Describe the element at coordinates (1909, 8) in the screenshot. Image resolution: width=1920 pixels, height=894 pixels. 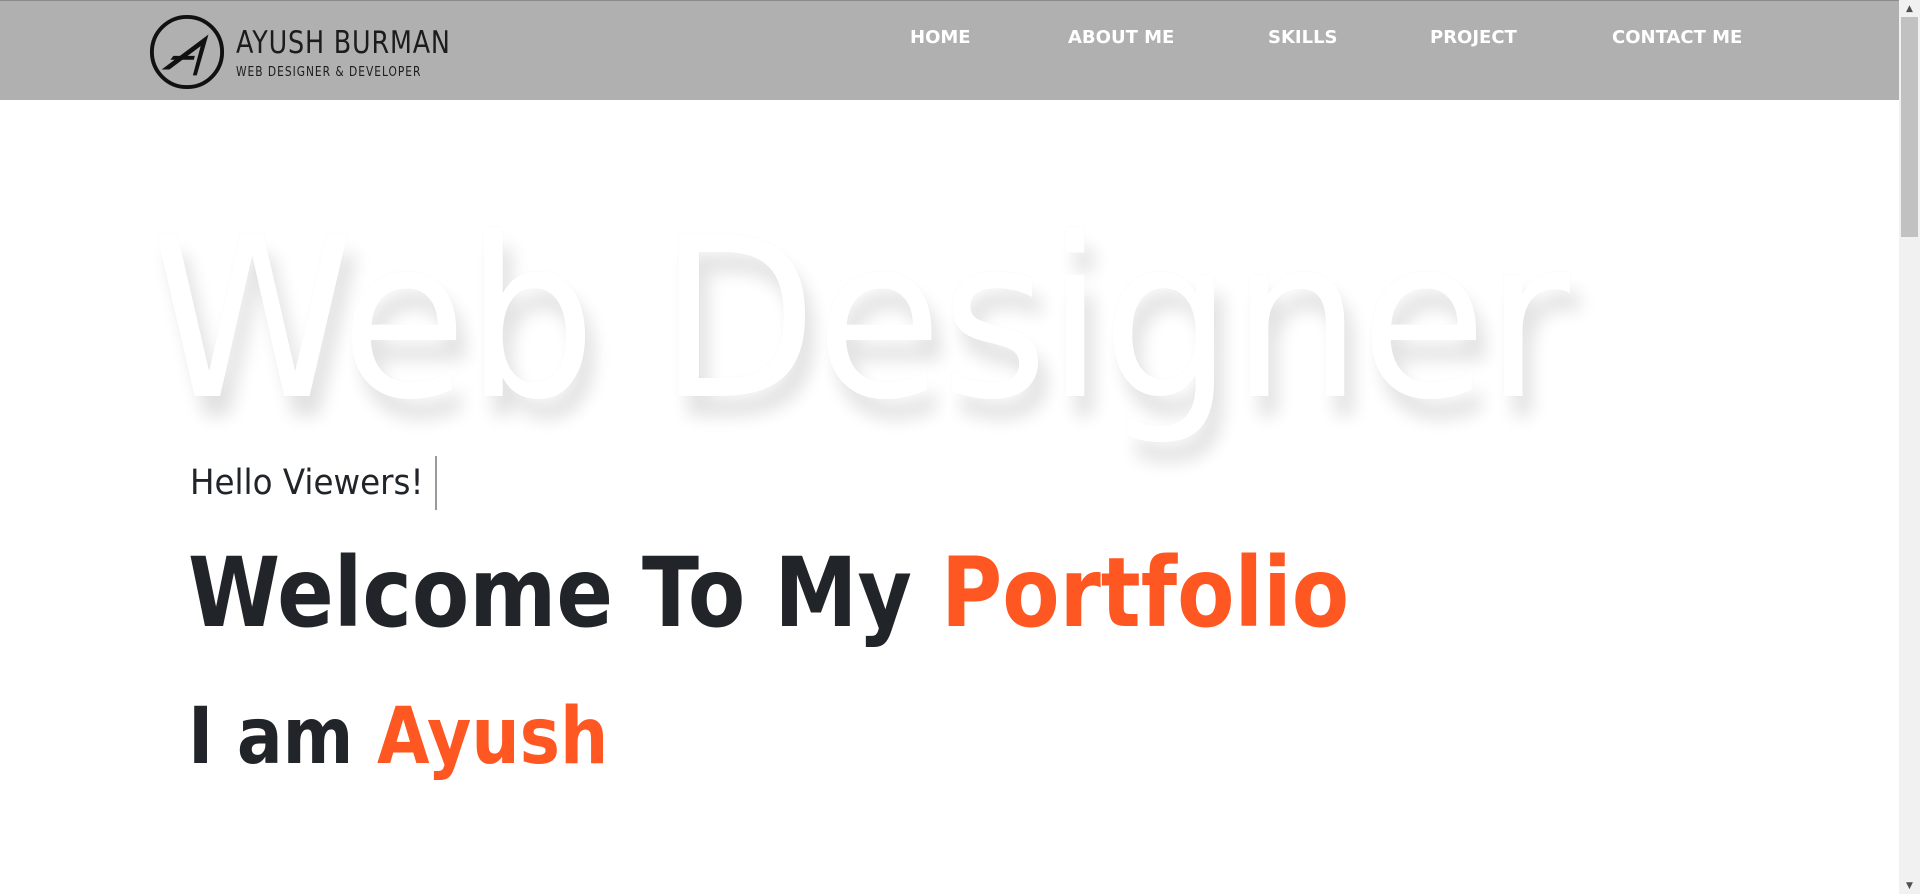
I see `arrow-up-icon: ▲` at that location.